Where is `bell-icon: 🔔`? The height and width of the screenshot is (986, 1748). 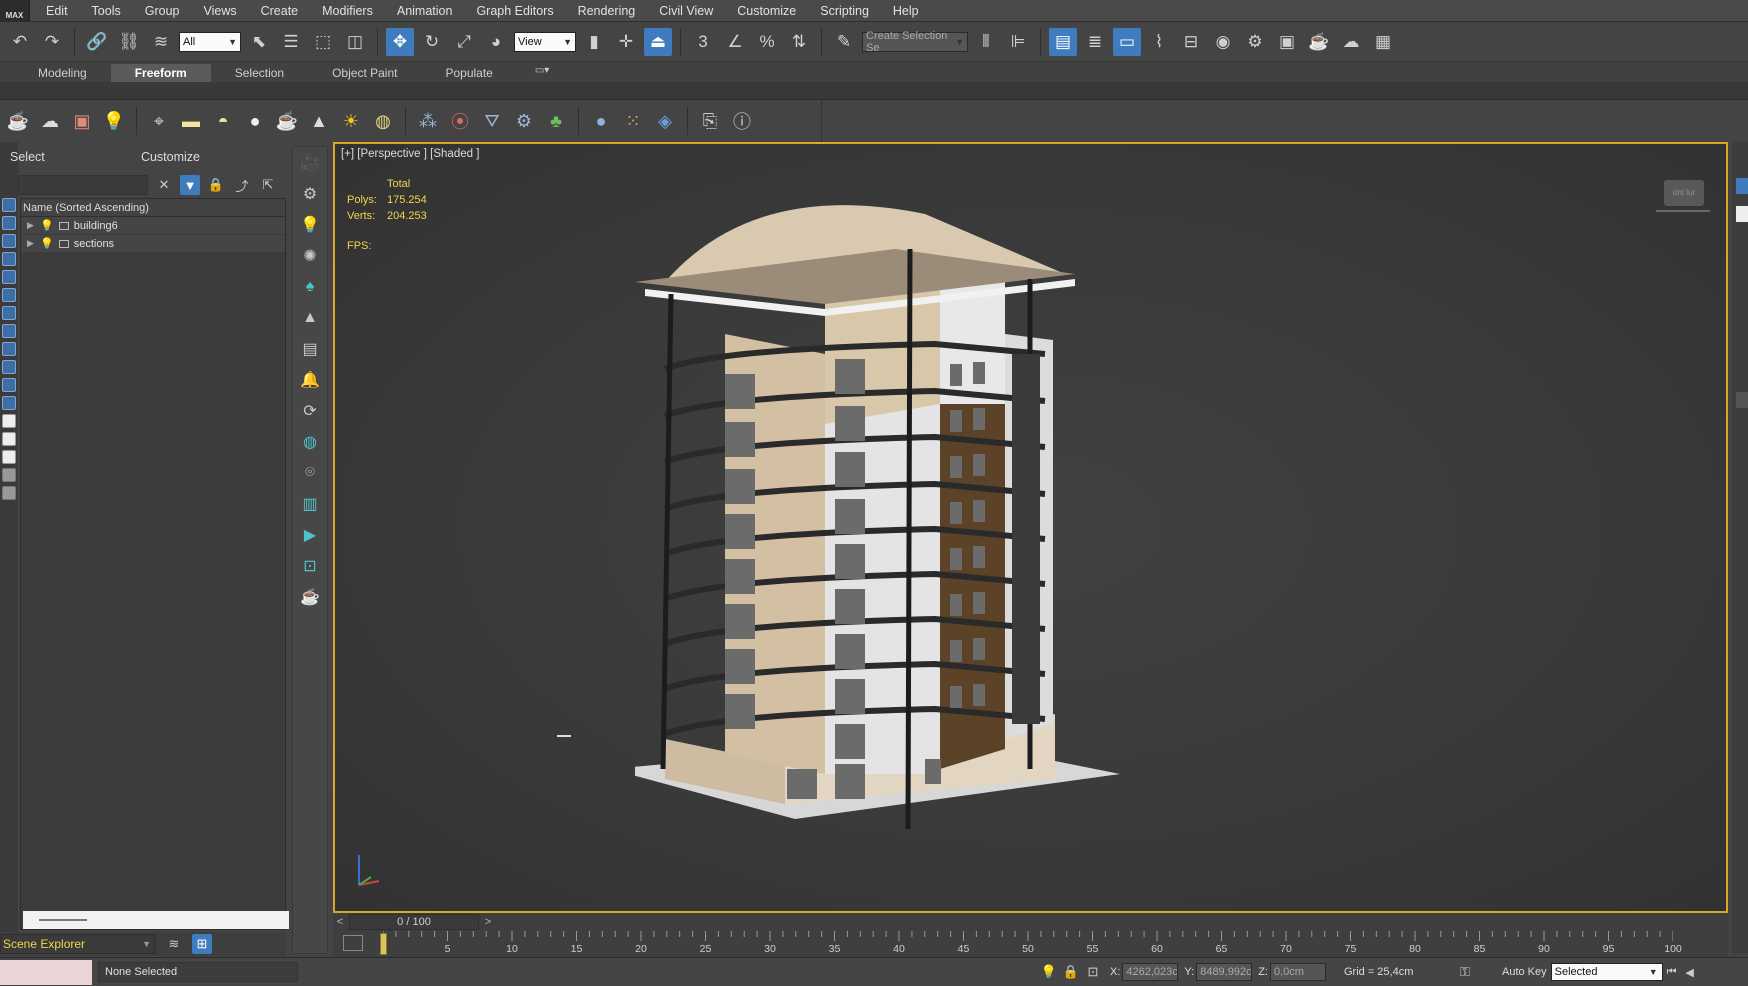 bell-icon: 🔔 is located at coordinates (310, 379).